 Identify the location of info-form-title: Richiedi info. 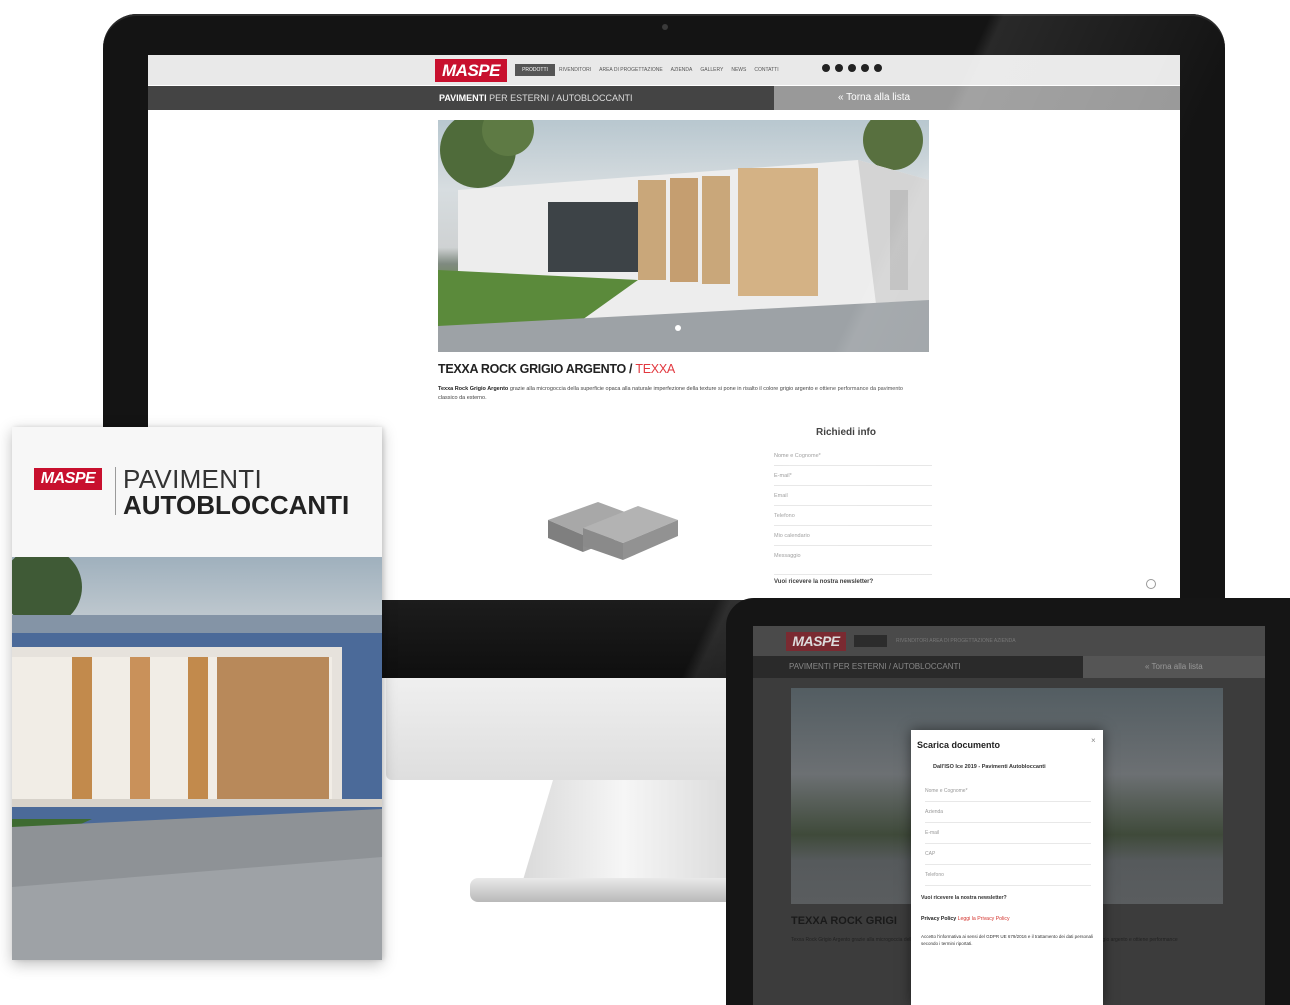
(846, 432).